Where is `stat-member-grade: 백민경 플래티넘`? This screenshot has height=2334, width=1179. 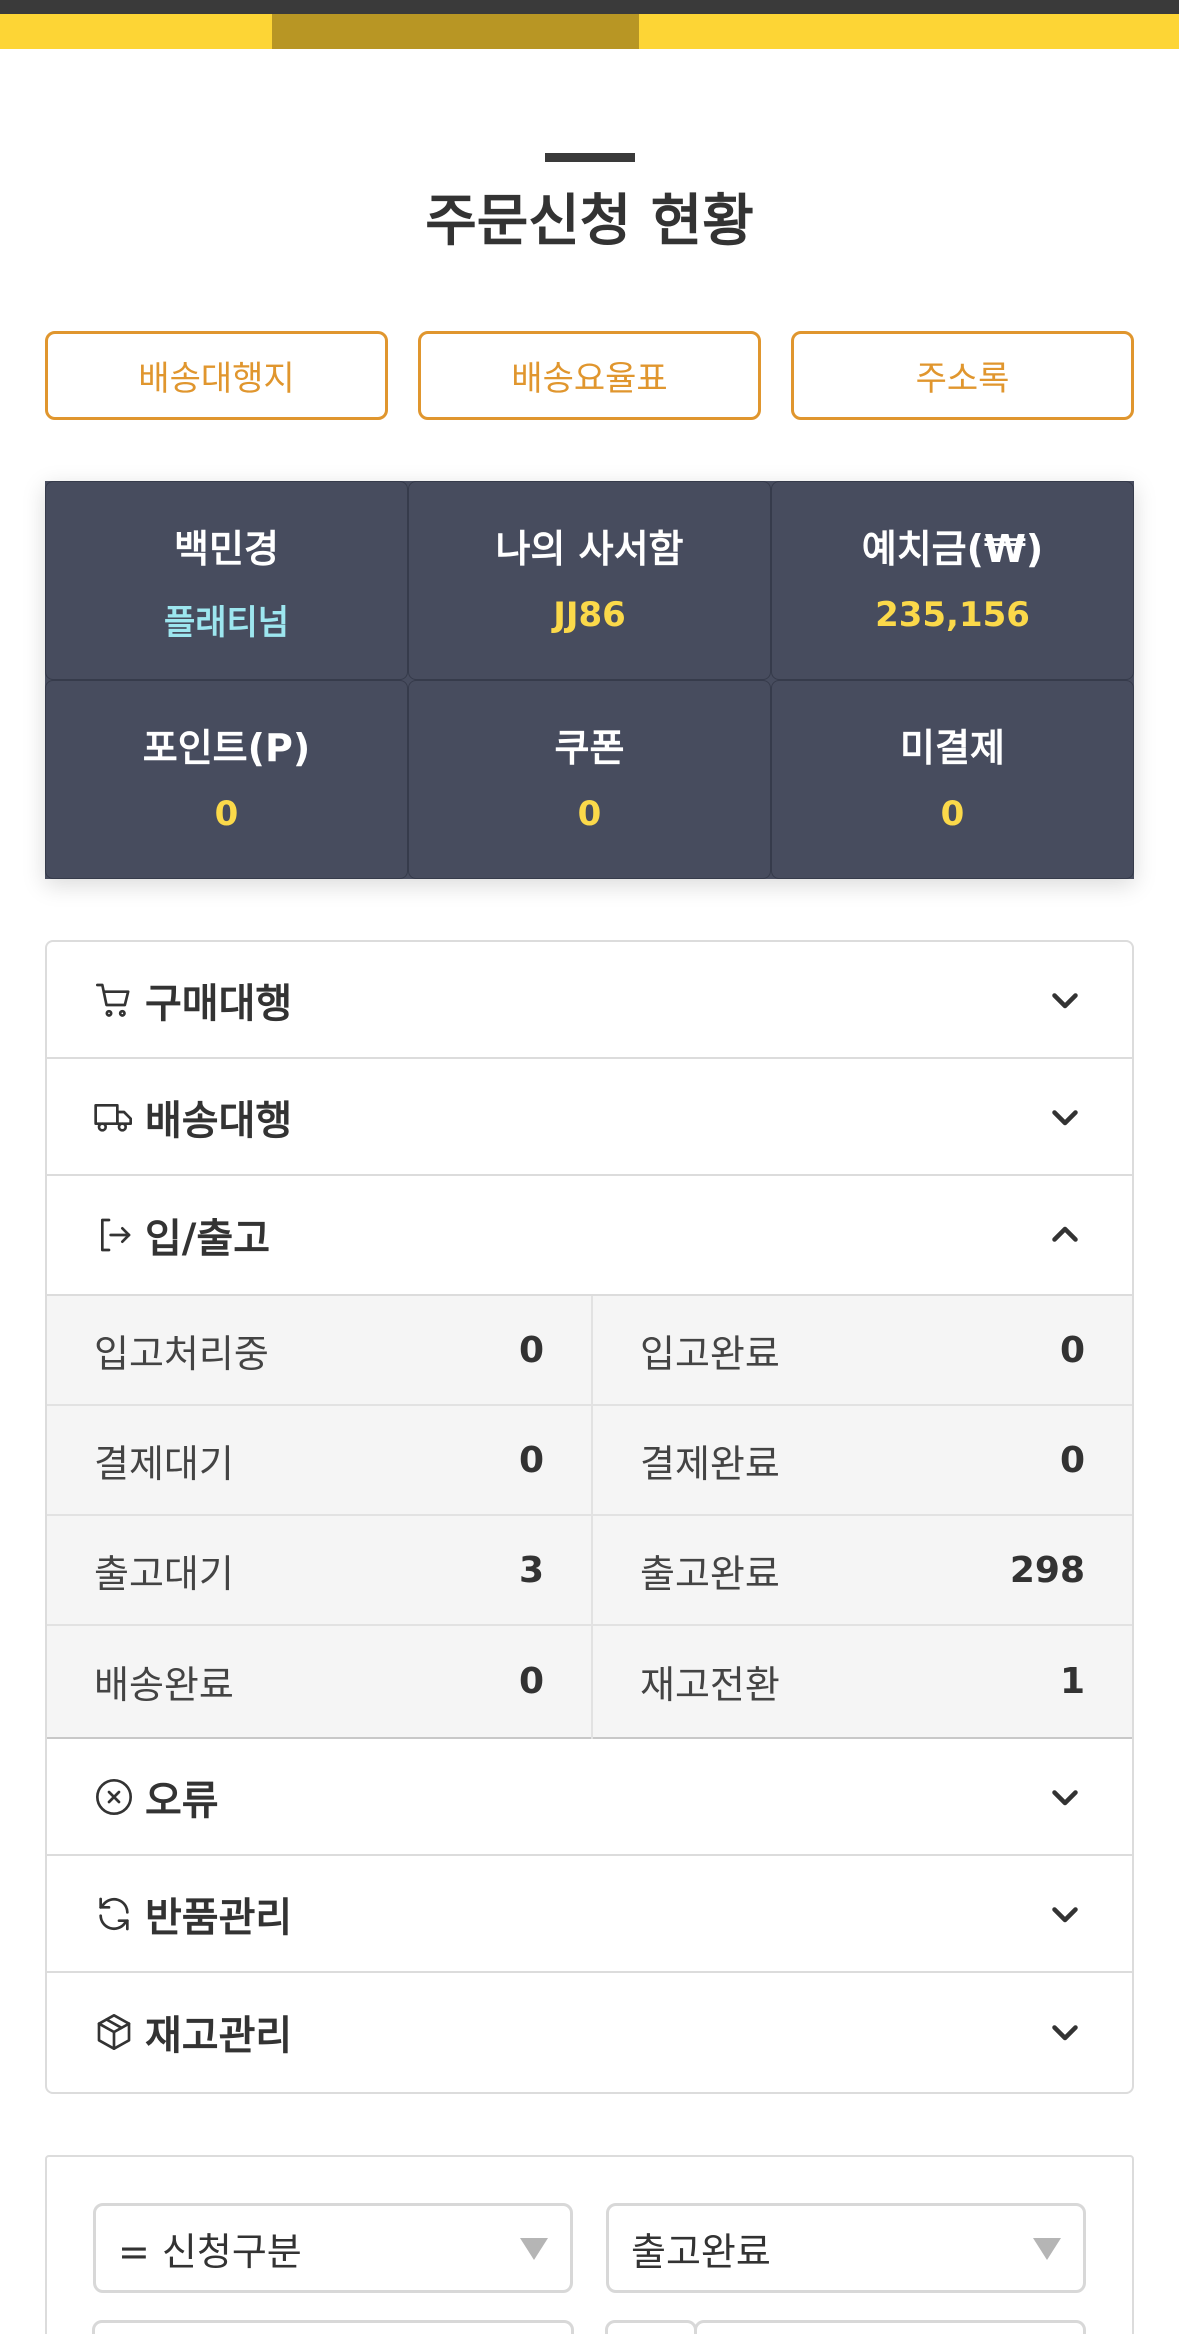 stat-member-grade: 백민경 플래티넘 is located at coordinates (226, 580).